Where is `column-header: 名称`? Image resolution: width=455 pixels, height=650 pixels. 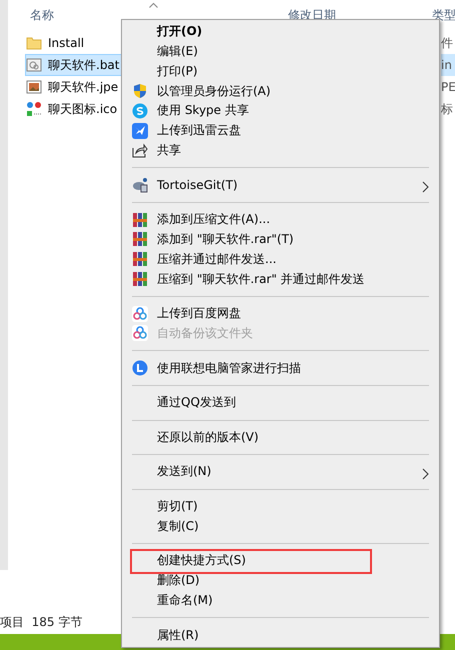 column-header: 名称 is located at coordinates (42, 15).